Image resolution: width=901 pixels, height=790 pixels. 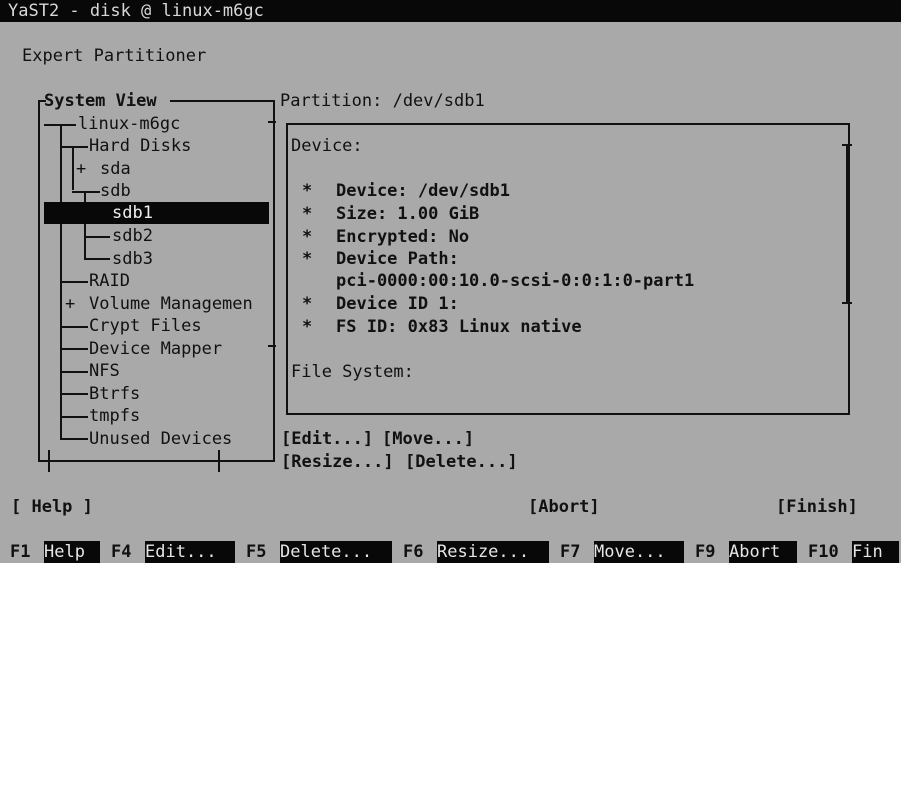 I want to click on tree-expander-sda: +, so click(x=81, y=169).